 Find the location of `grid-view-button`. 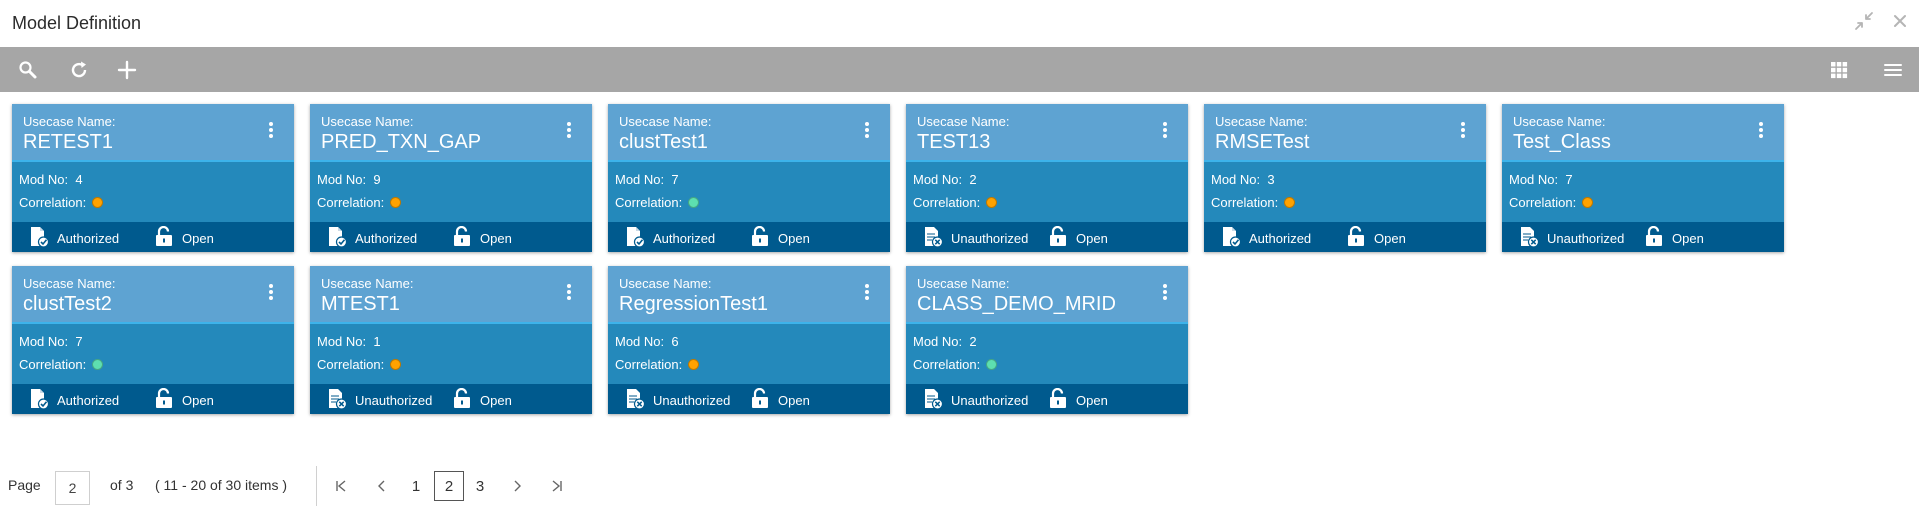

grid-view-button is located at coordinates (1839, 70).